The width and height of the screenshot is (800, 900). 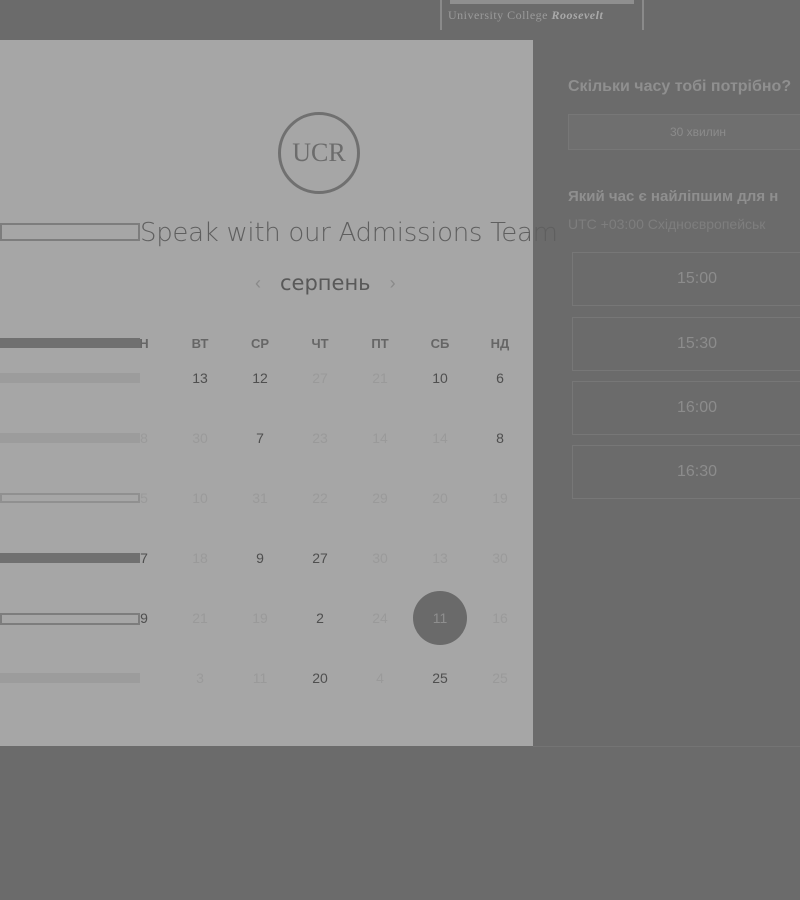 What do you see at coordinates (260, 678) in the screenshot?
I see `calendar-day: 11` at bounding box center [260, 678].